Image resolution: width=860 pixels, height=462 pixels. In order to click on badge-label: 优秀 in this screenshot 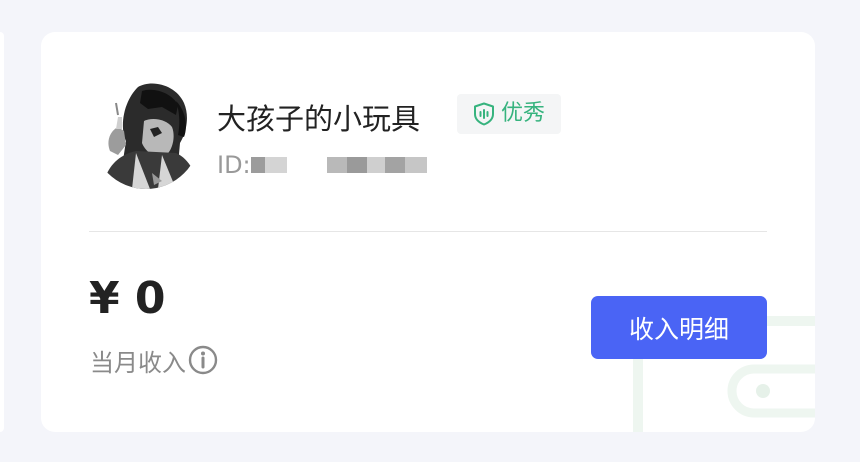, I will do `click(522, 113)`.